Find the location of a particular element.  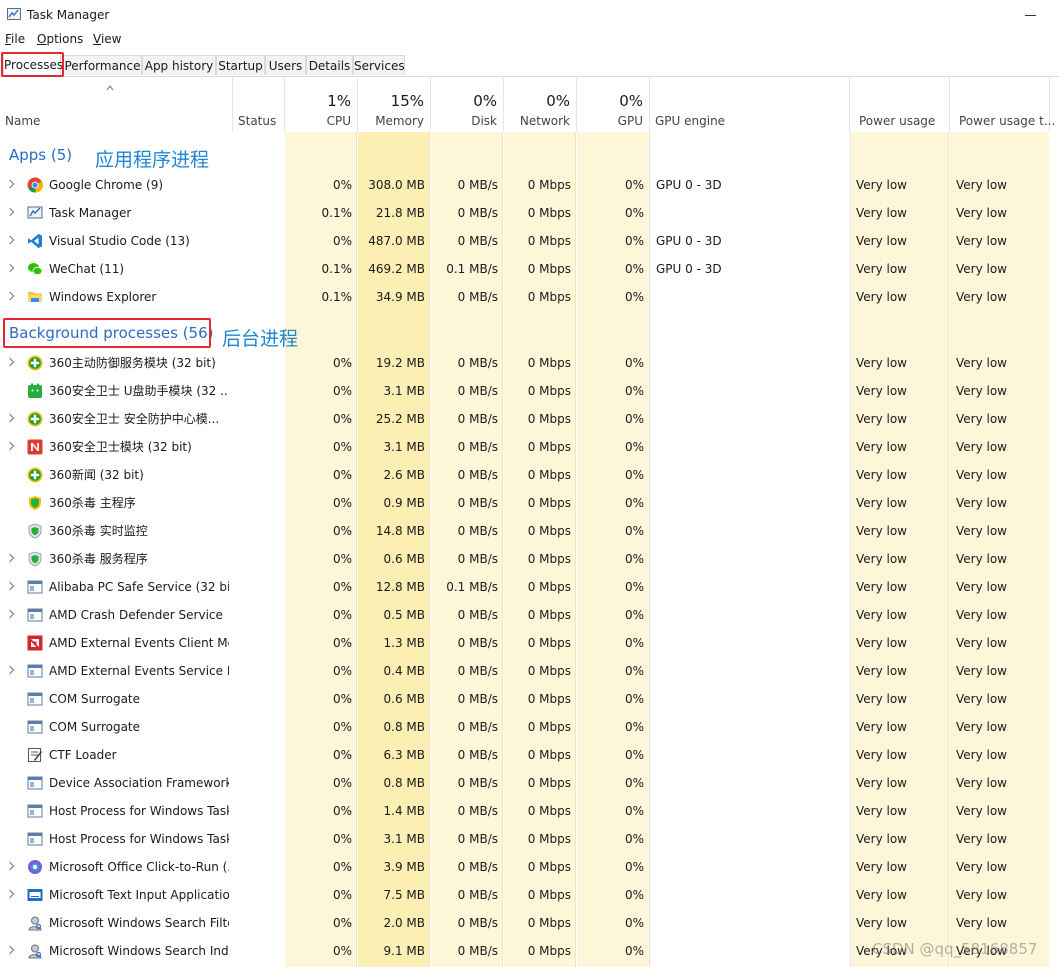

header-cpu: 1% CPU is located at coordinates (321, 104).